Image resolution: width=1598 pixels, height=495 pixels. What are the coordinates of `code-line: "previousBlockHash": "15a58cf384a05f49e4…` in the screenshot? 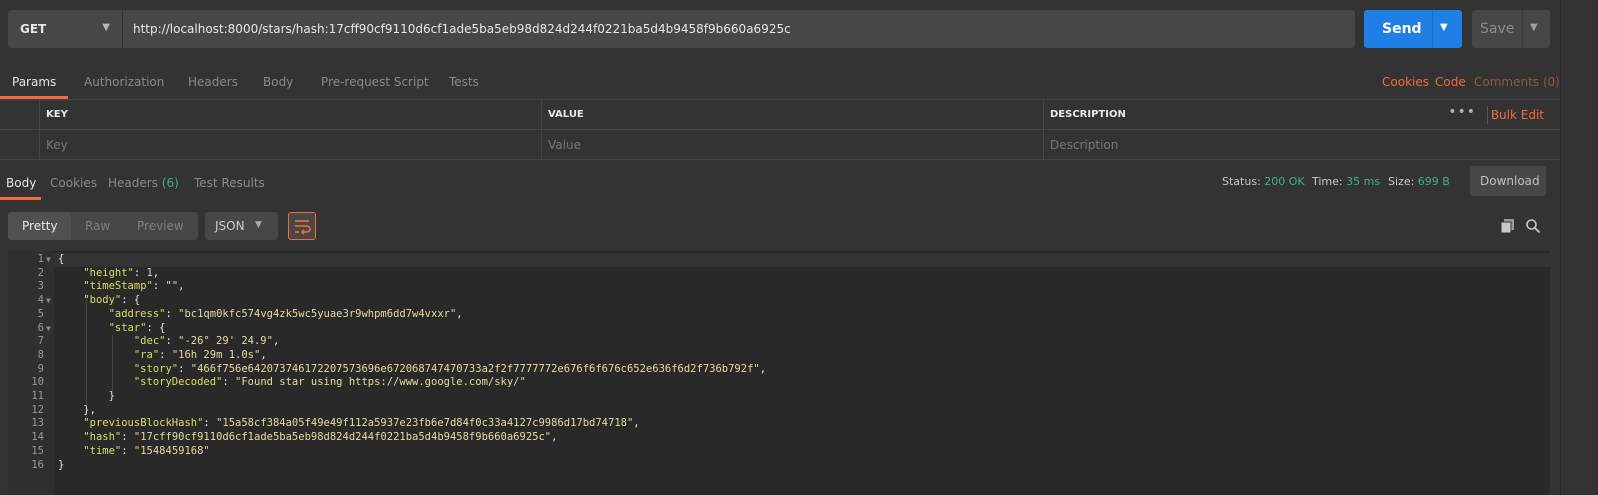 It's located at (361, 423).